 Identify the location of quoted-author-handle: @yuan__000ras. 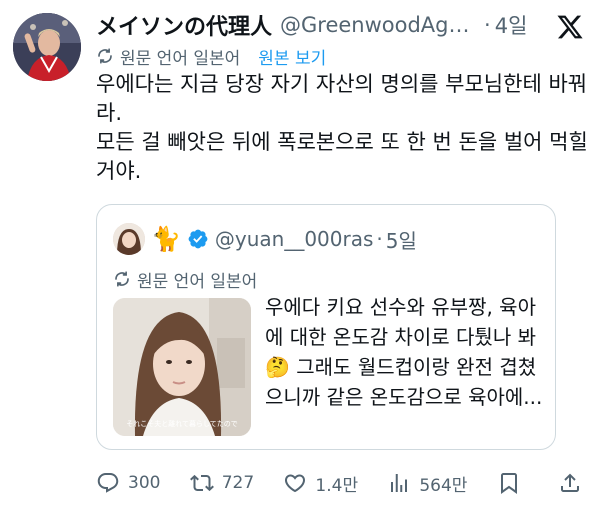
(294, 239).